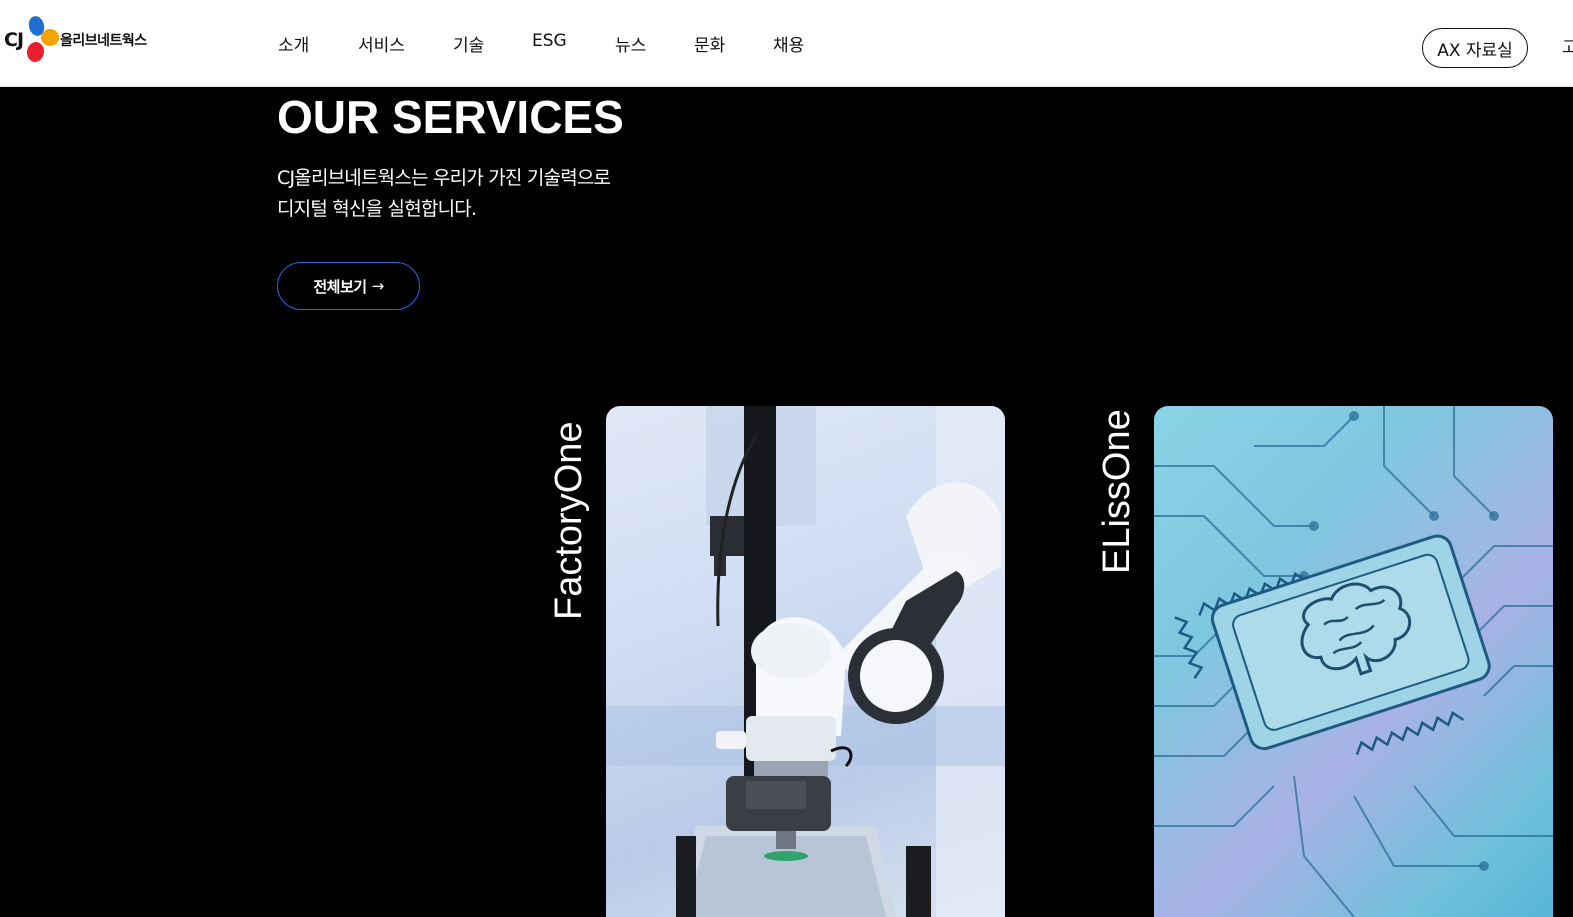 Image resolution: width=1573 pixels, height=917 pixels. What do you see at coordinates (318, 43) in the screenshot?
I see `nav-item-about: 소개` at bounding box center [318, 43].